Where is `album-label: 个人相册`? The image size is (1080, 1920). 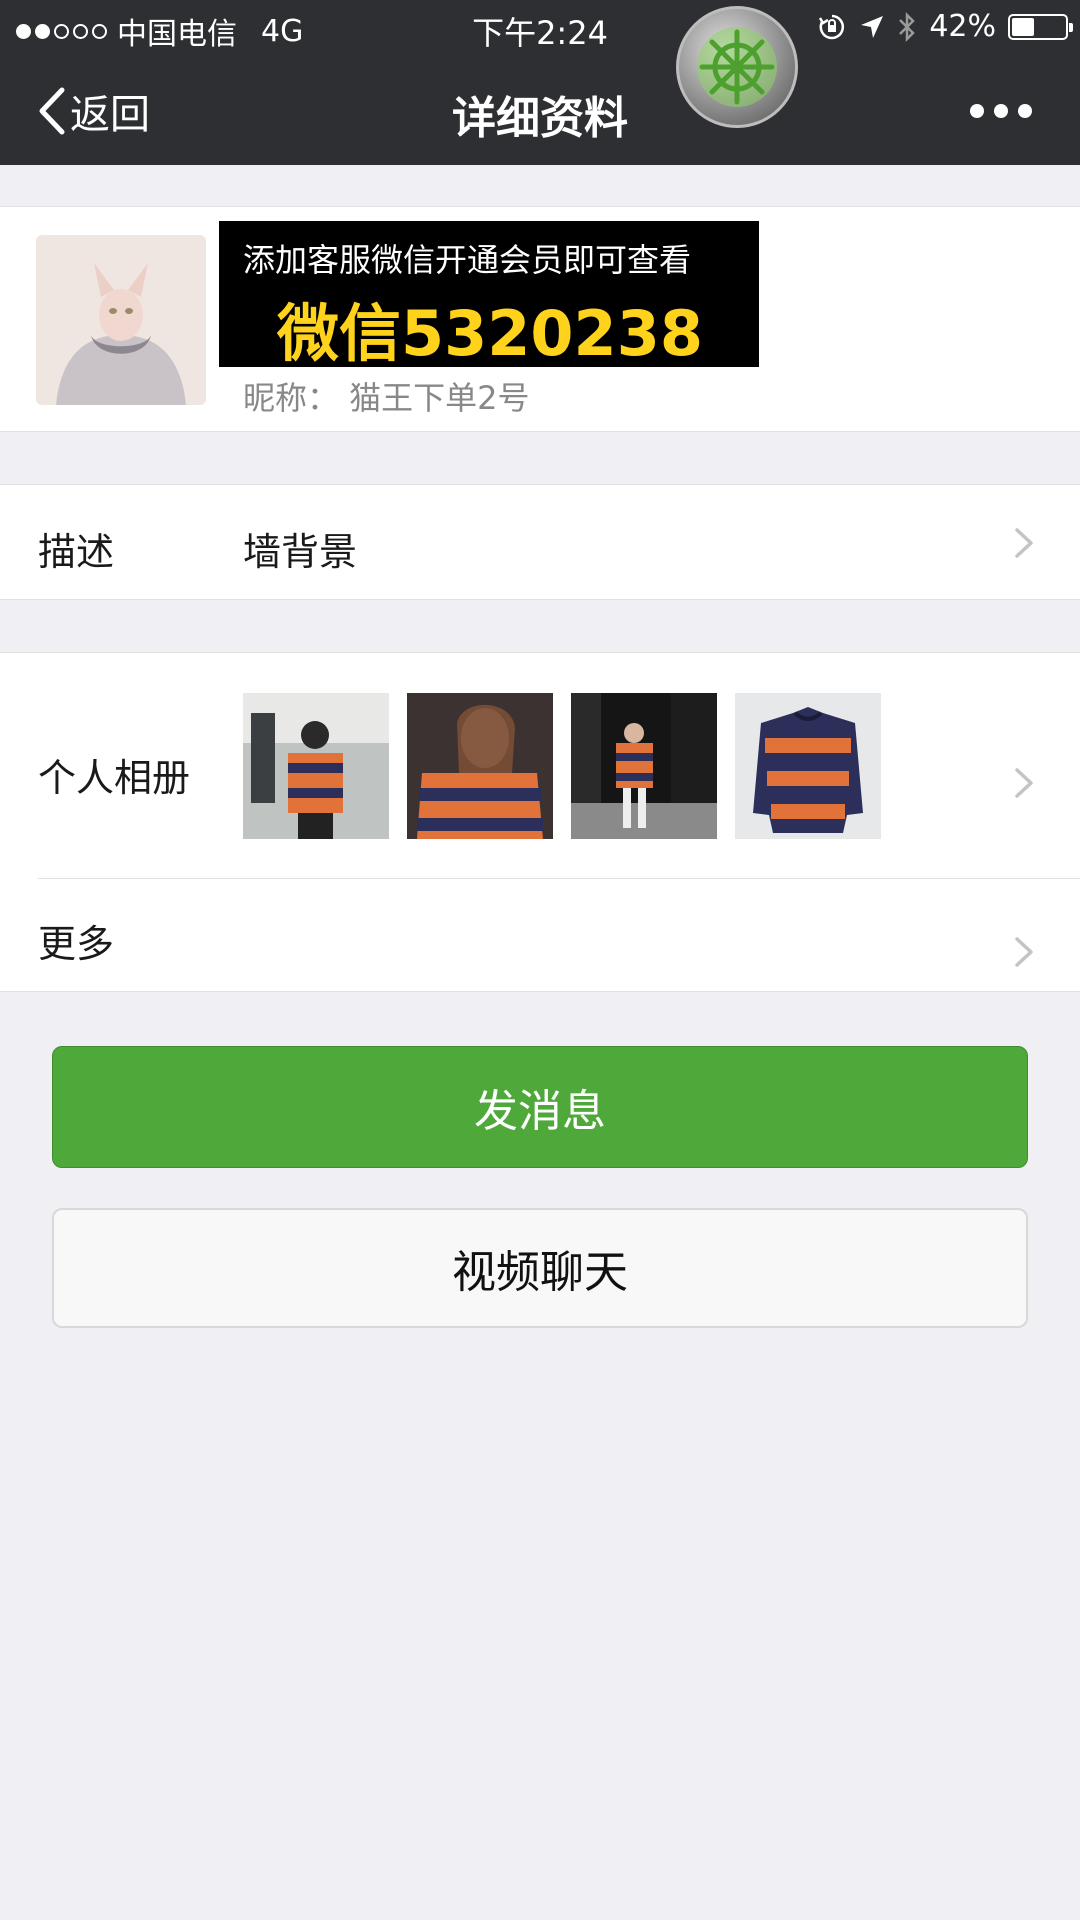
album-label: 个人相册 is located at coordinates (114, 778).